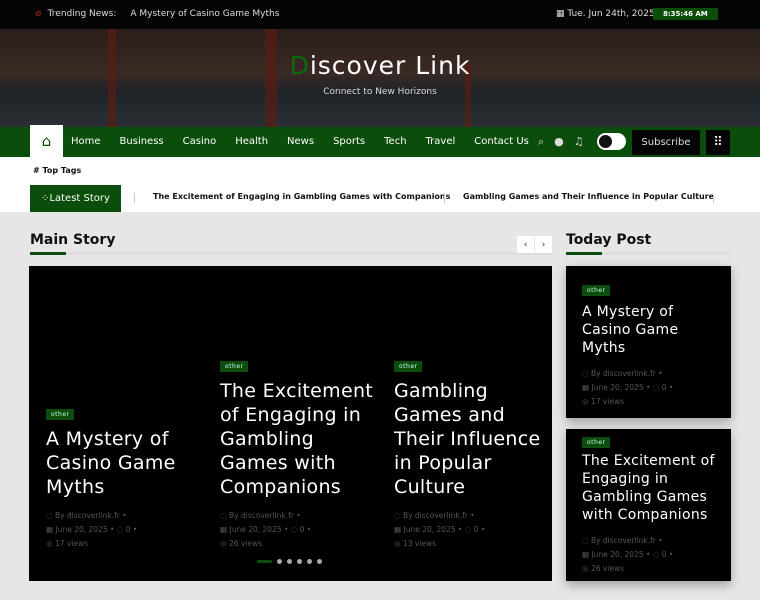 This screenshot has width=760, height=600. What do you see at coordinates (251, 141) in the screenshot?
I see `nav-health: Health` at bounding box center [251, 141].